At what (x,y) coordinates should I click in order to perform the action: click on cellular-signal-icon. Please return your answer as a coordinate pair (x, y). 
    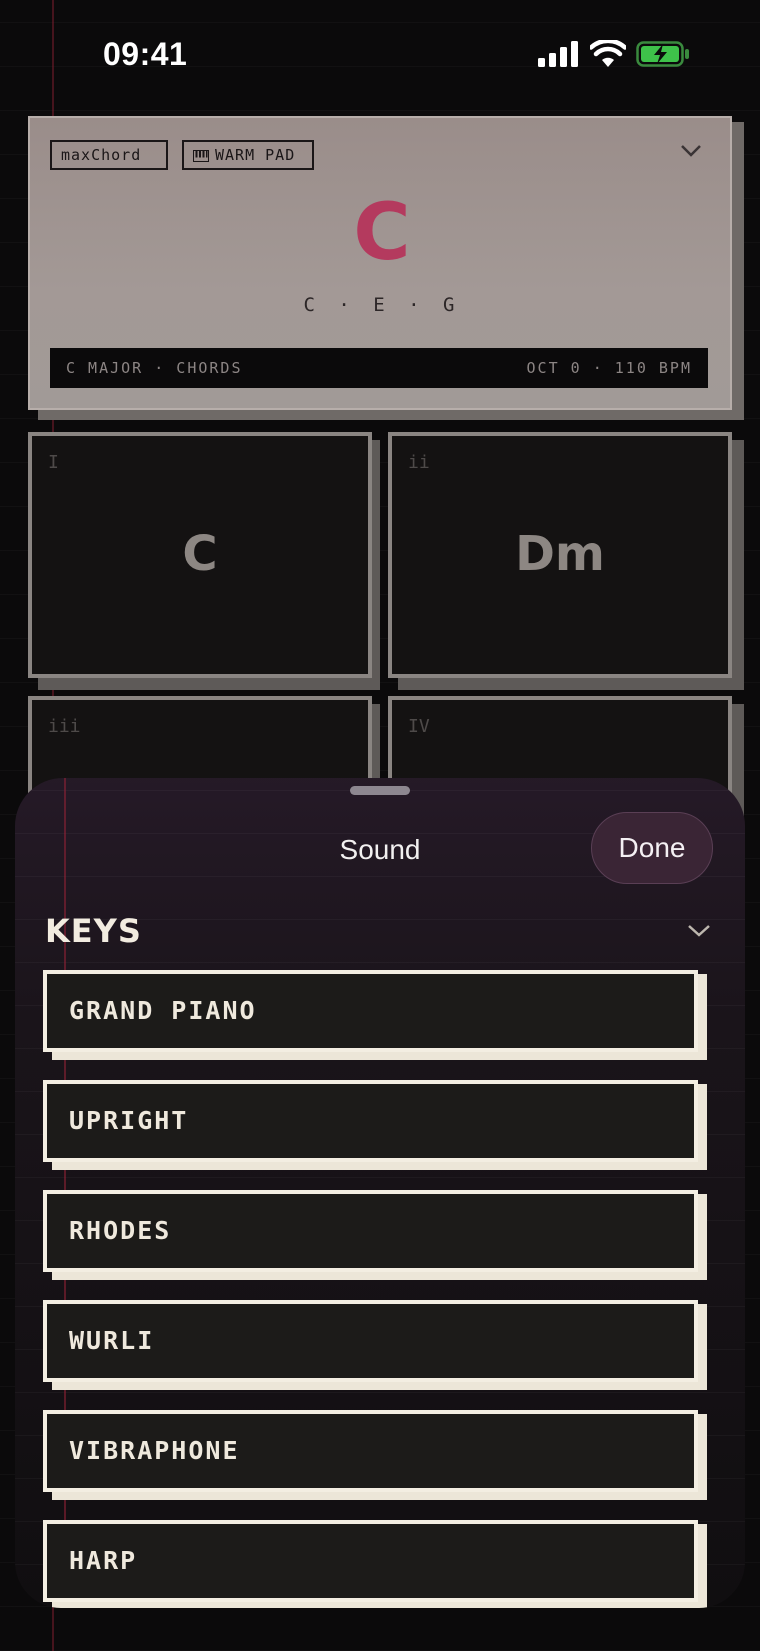
    Looking at the image, I should click on (558, 54).